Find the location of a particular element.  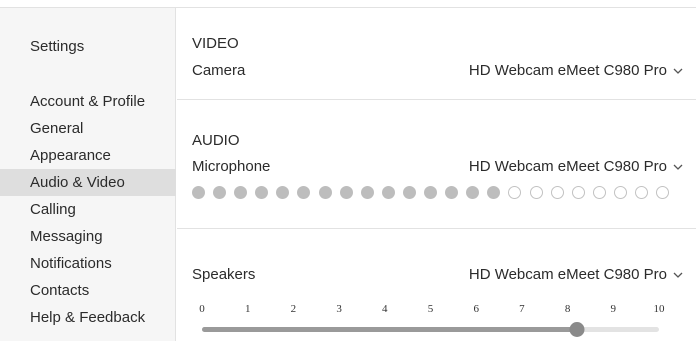

camera-label: Camera is located at coordinates (219, 70).